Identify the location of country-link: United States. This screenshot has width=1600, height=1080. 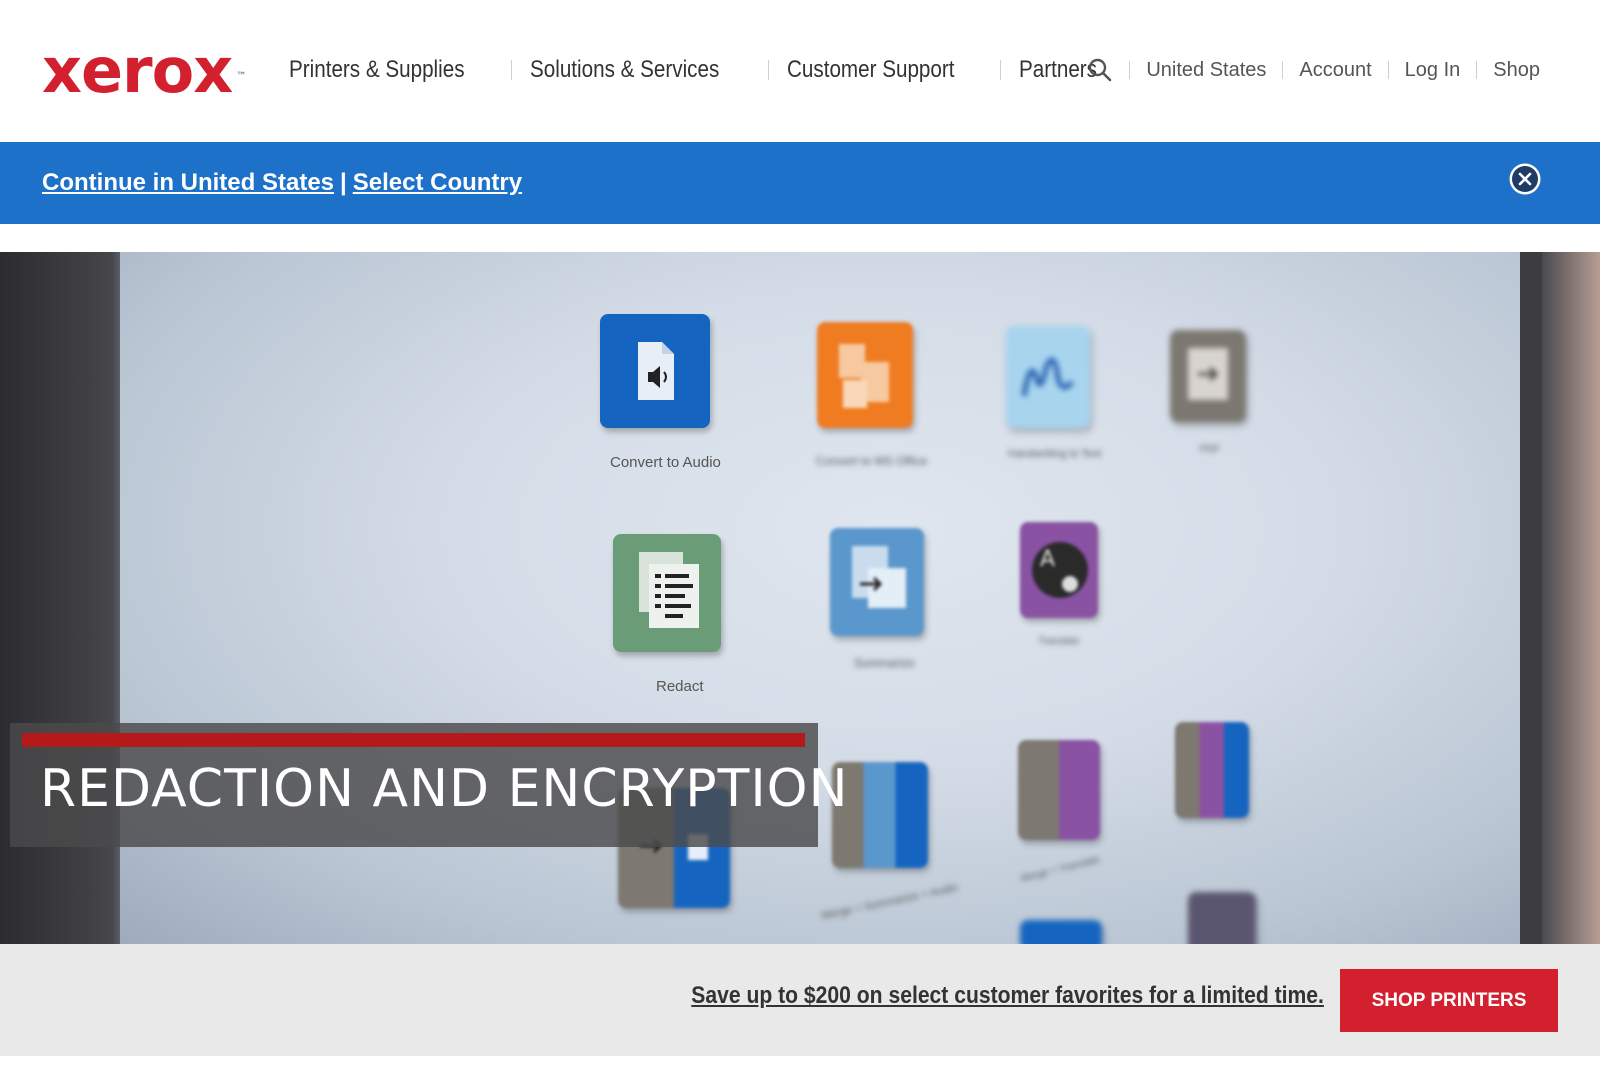
(1206, 70).